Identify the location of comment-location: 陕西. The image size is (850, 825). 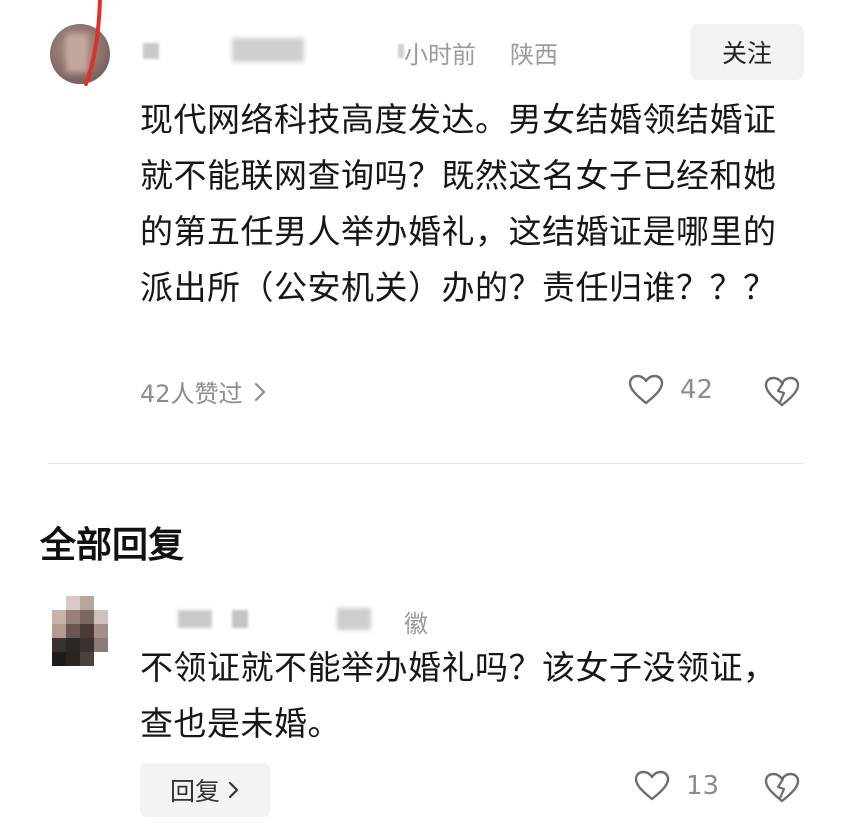
(534, 55).